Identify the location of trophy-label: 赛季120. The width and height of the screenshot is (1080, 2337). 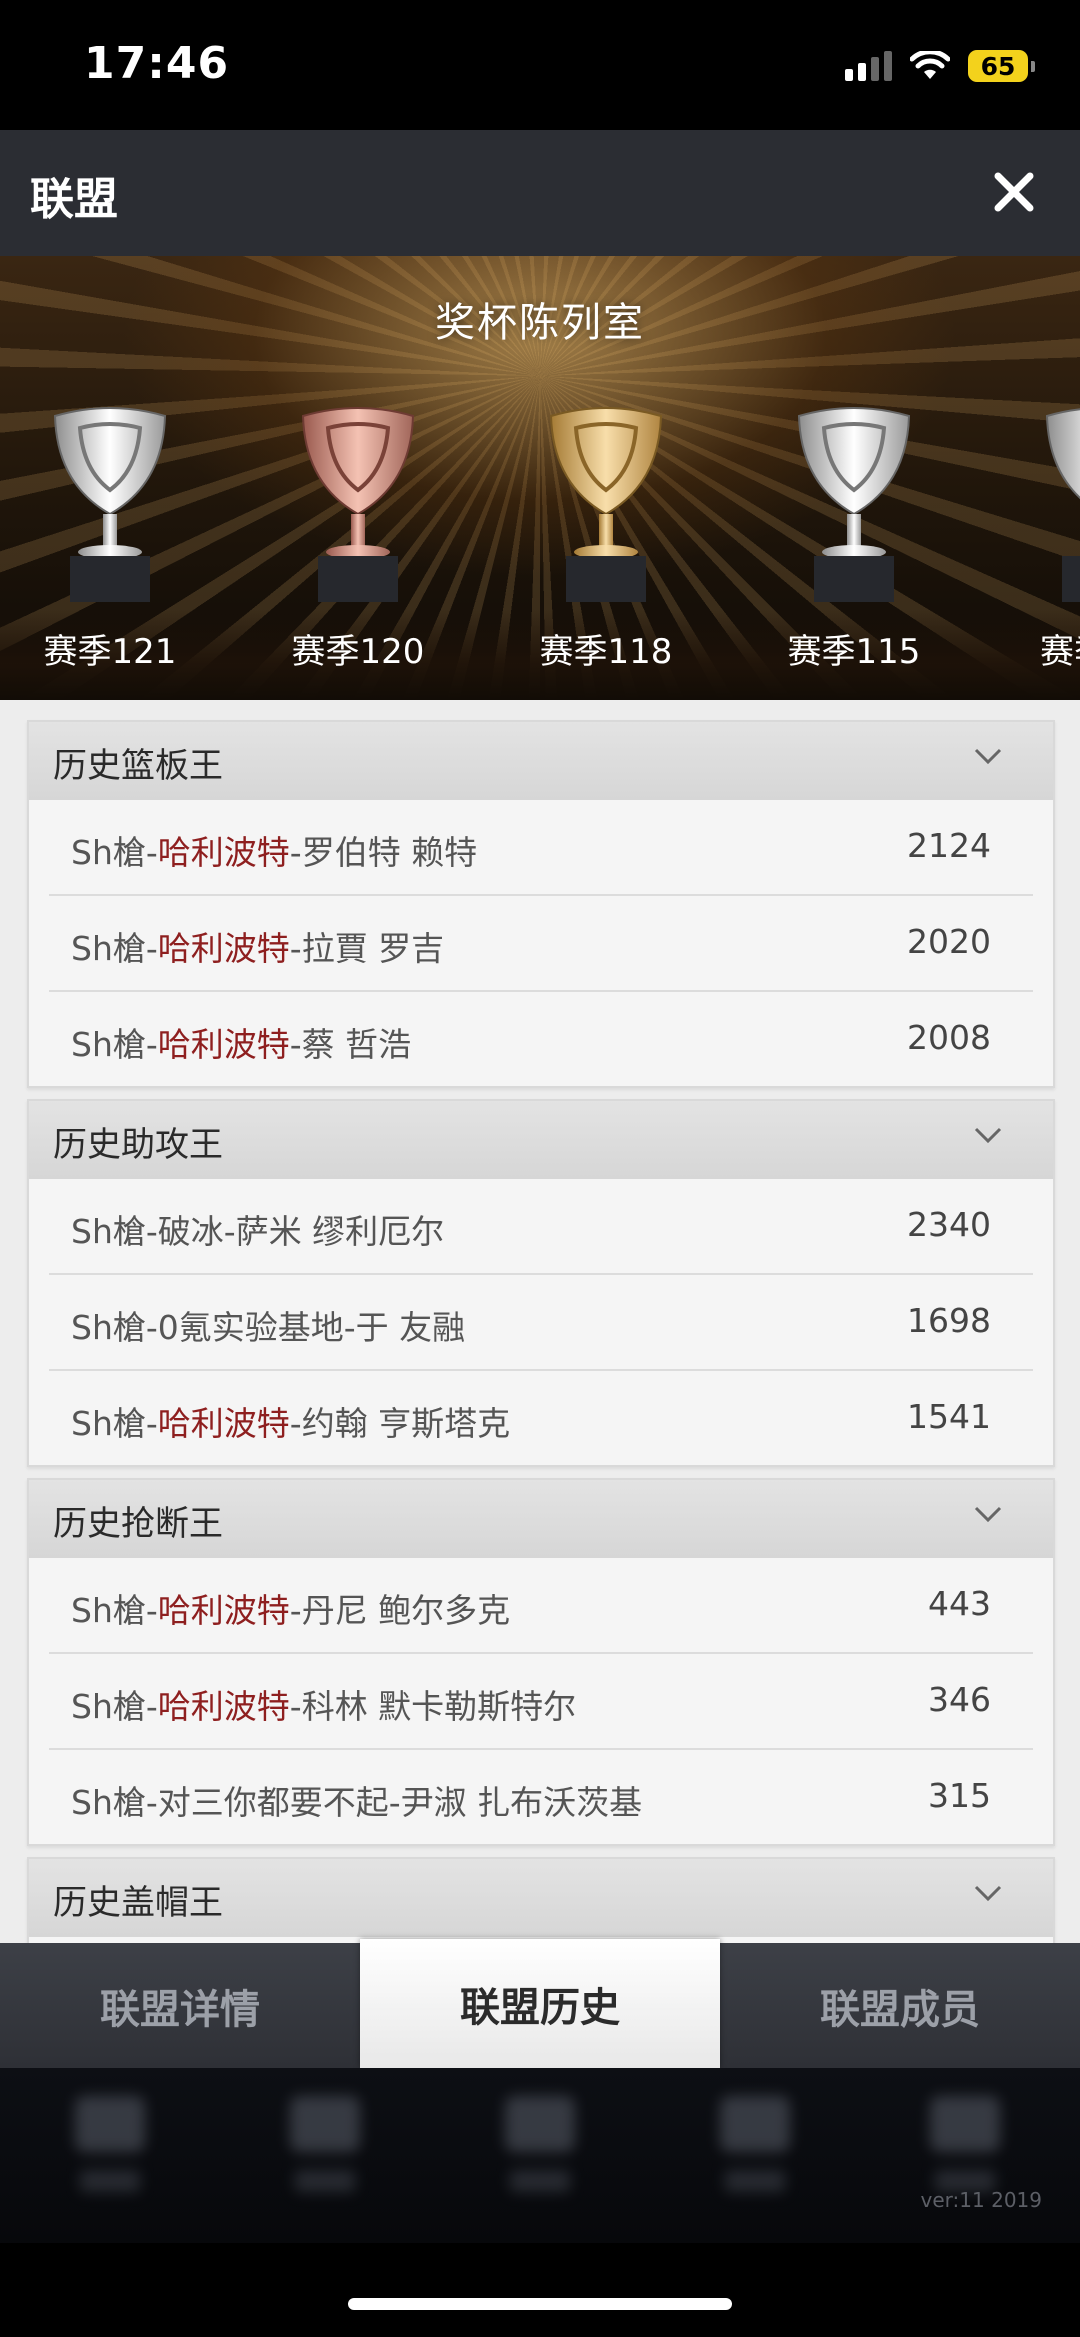
(358, 652).